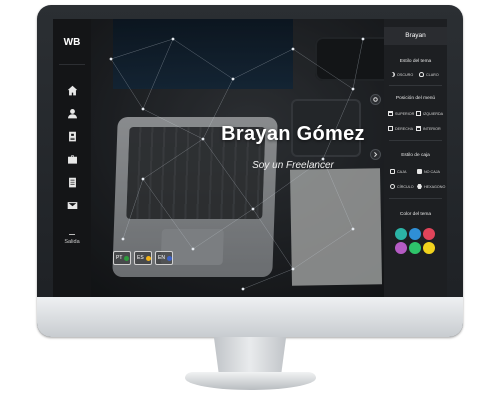 The width and height of the screenshot is (500, 400). I want to click on panel-profile-name: Brayan, so click(415, 36).